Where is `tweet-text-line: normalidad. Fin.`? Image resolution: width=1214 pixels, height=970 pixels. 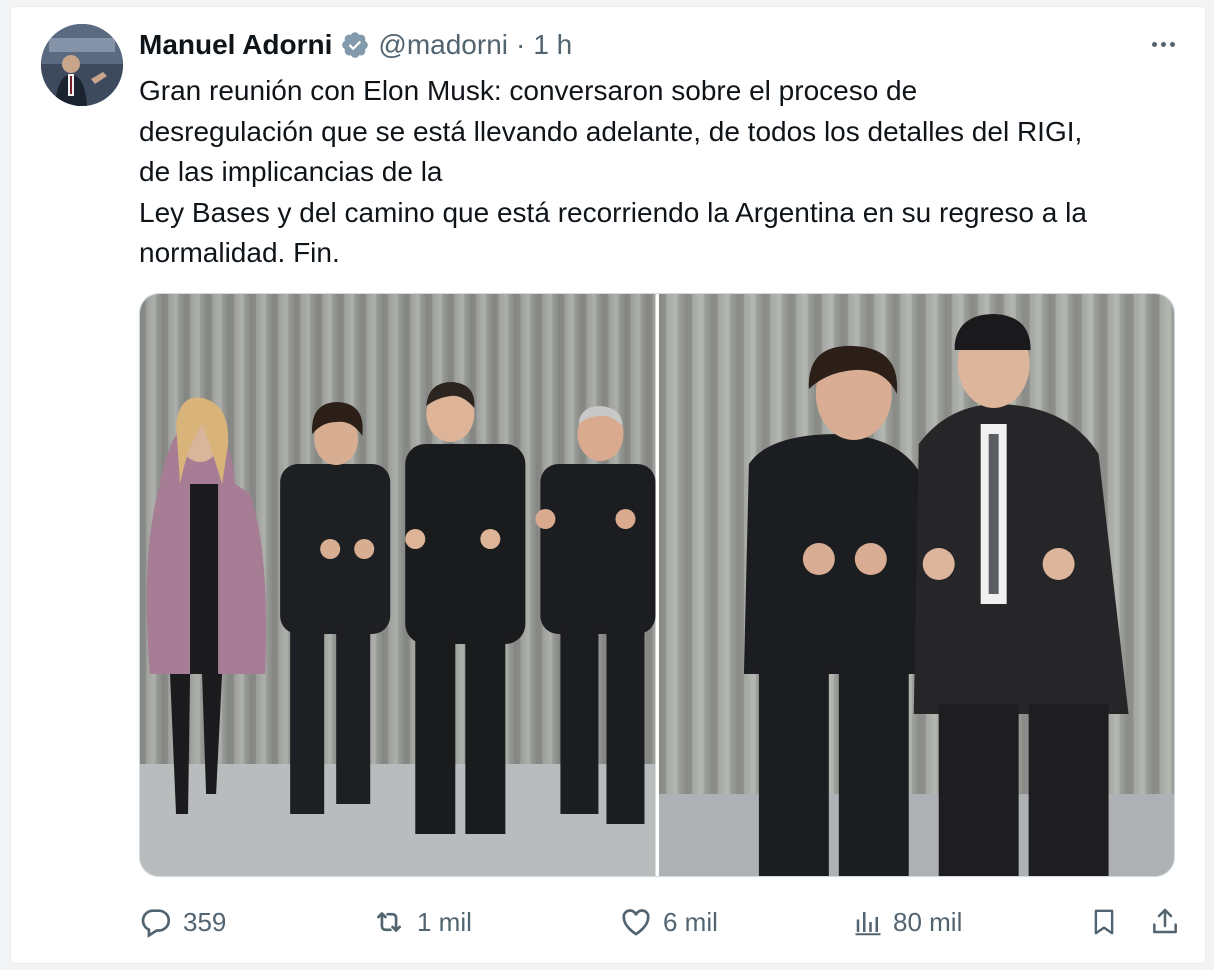 tweet-text-line: normalidad. Fin. is located at coordinates (239, 252).